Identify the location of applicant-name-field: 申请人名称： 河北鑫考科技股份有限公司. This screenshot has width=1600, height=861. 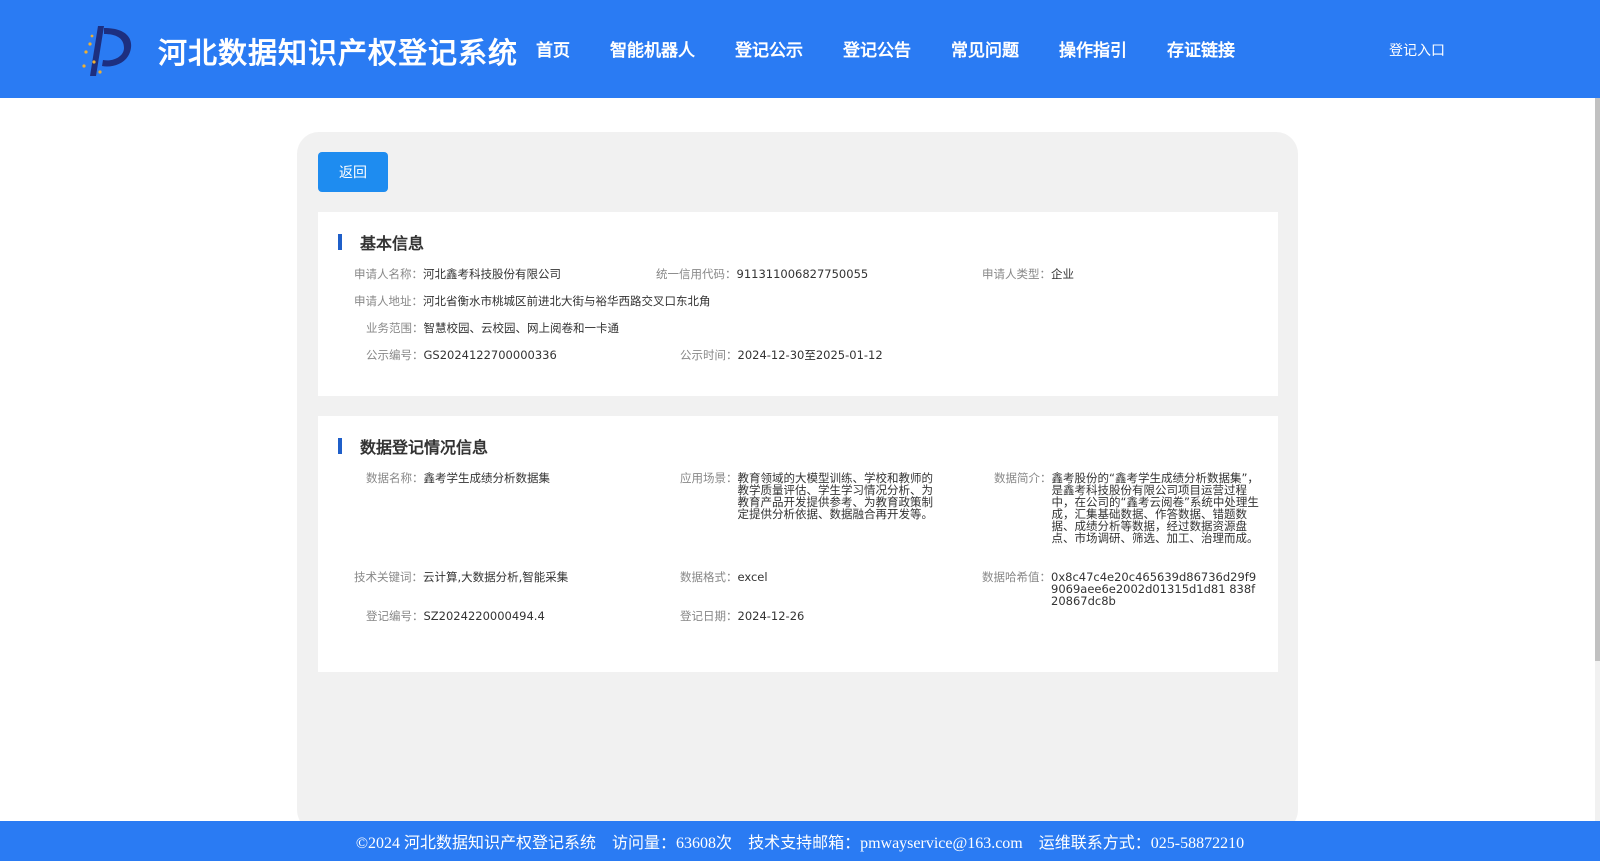
(457, 274).